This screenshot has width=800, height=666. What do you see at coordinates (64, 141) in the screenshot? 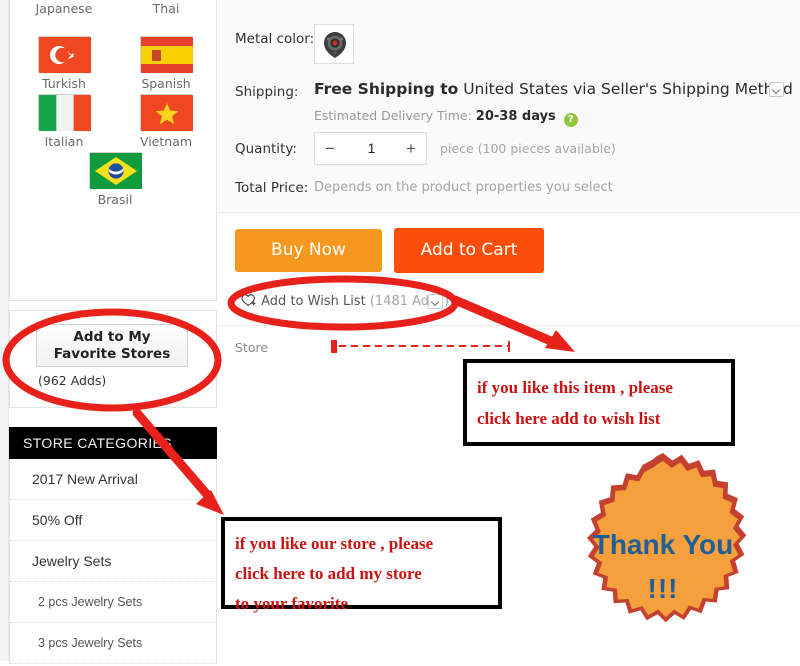
I see `language-label: Italian` at bounding box center [64, 141].